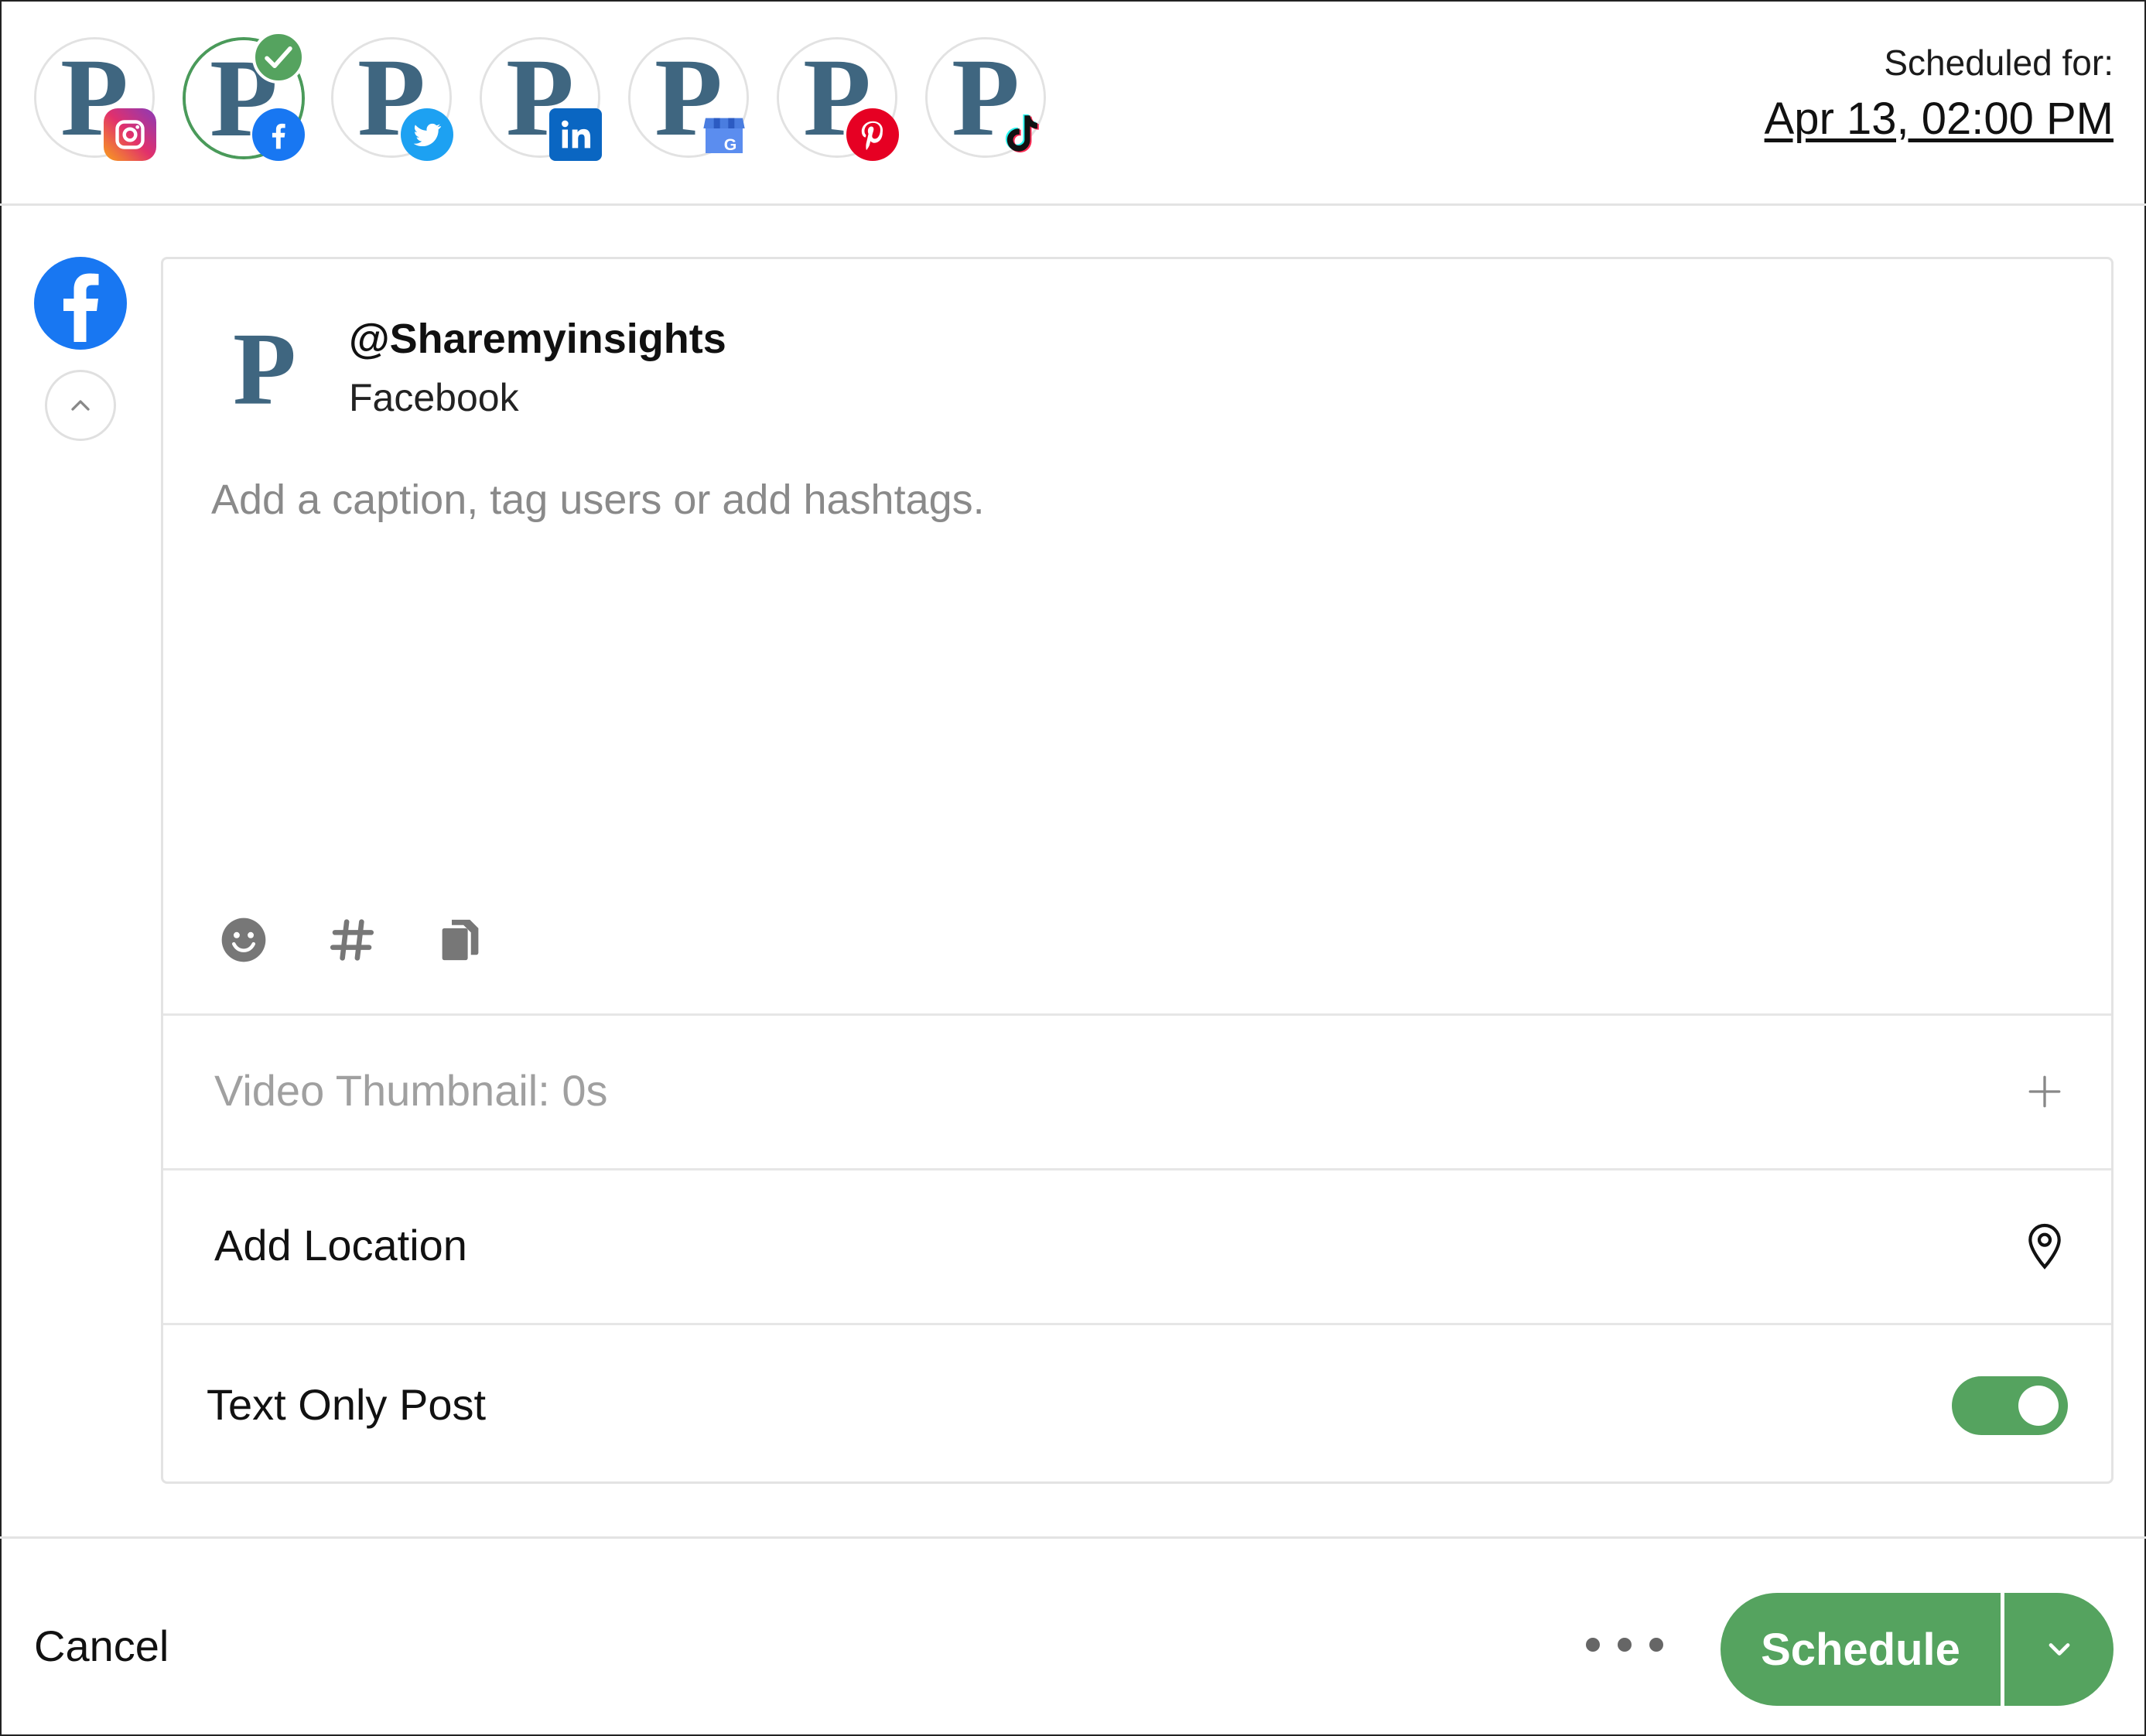 The image size is (2146, 1736). What do you see at coordinates (341, 1245) in the screenshot?
I see `add-location-label: Add Location` at bounding box center [341, 1245].